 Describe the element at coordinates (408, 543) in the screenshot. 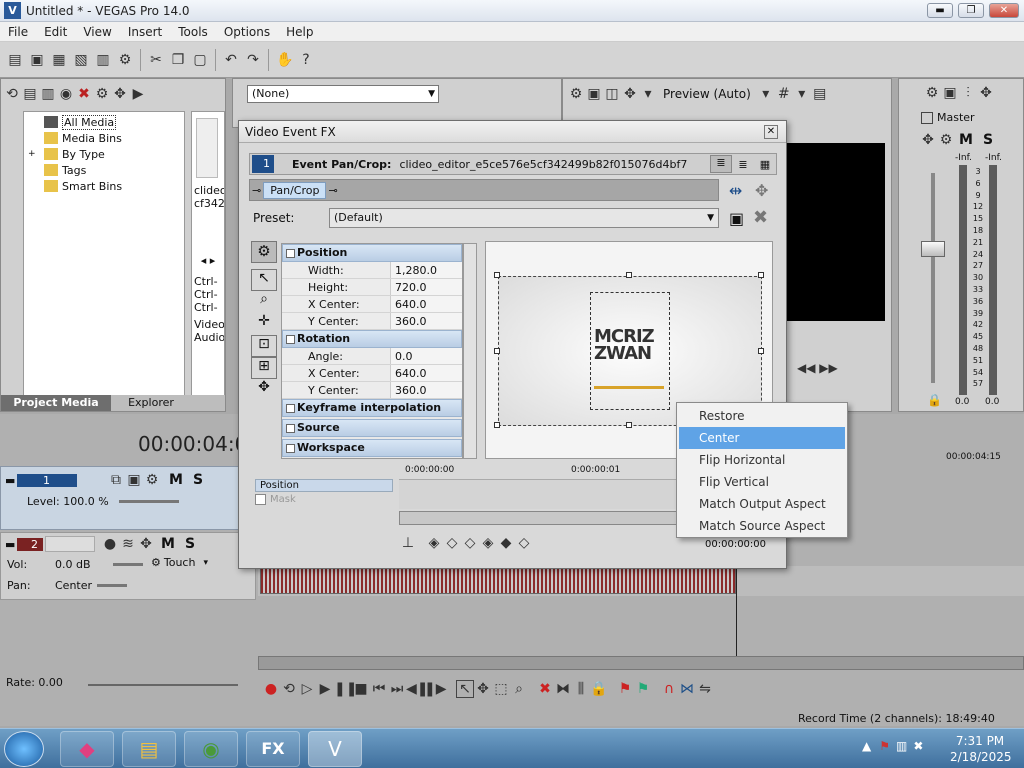

I see `sync-cursor-icon: ⊥` at that location.